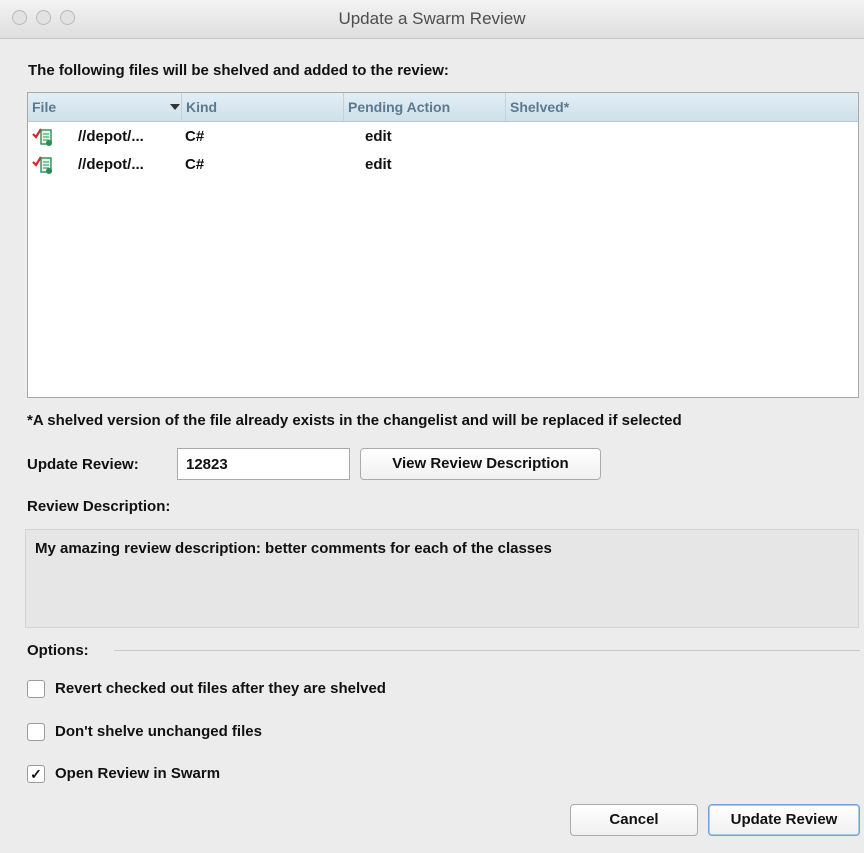 This screenshot has height=853, width=864. What do you see at coordinates (682, 107) in the screenshot?
I see `column-header-shelved: Shelved*` at bounding box center [682, 107].